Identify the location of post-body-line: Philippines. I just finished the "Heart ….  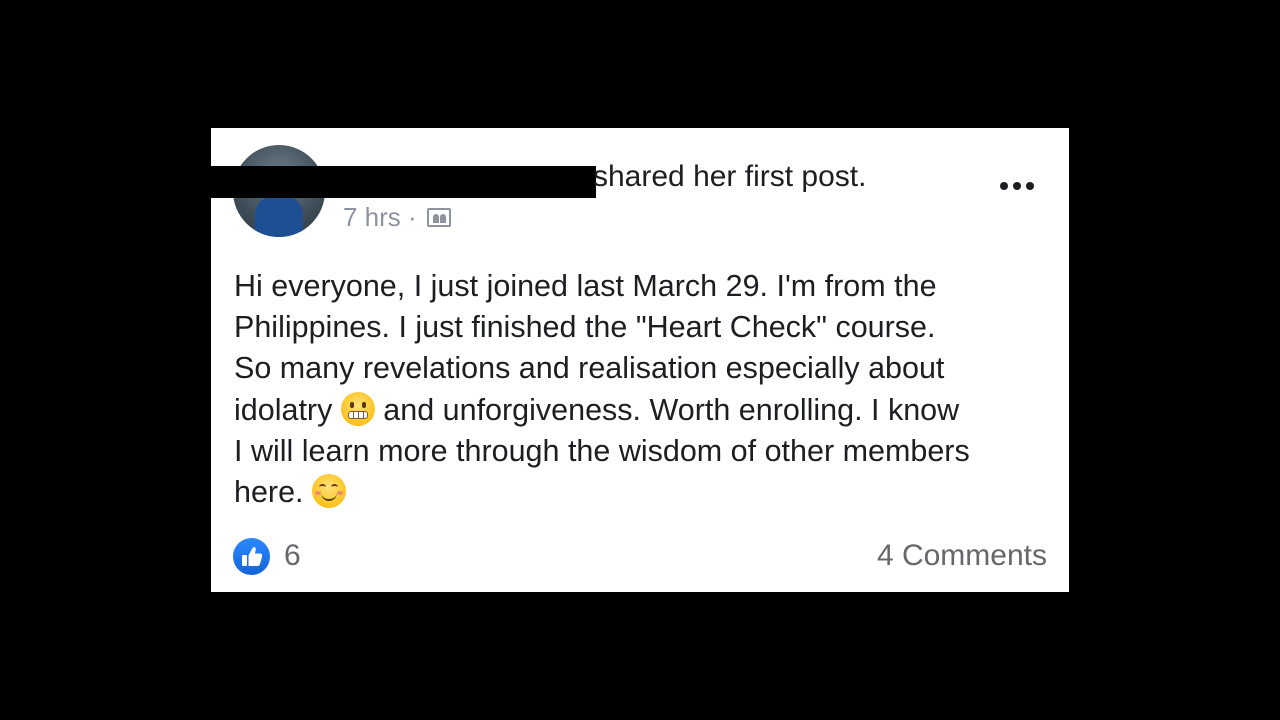
(585, 327).